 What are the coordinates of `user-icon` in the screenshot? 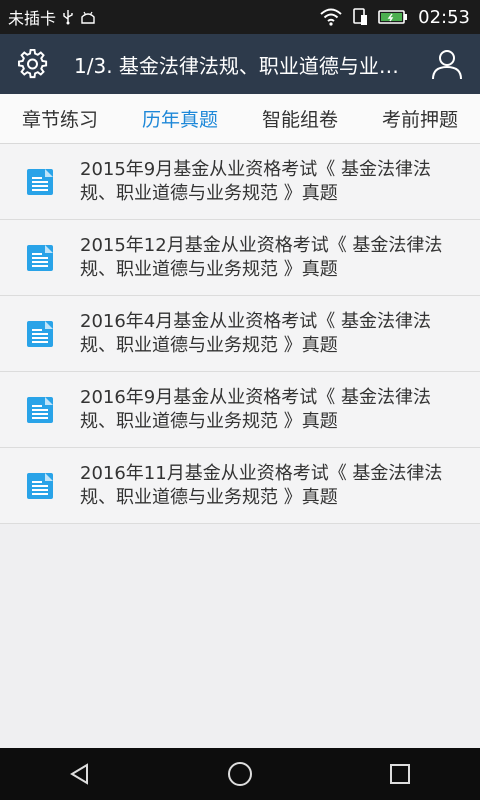 It's located at (447, 64).